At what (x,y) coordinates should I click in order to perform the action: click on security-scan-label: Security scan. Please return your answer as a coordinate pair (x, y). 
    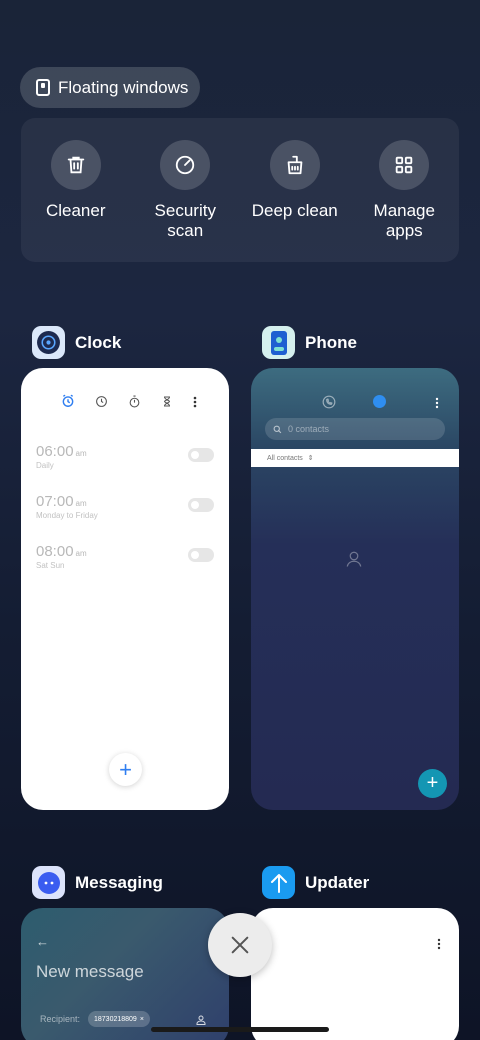
    Looking at the image, I should click on (185, 220).